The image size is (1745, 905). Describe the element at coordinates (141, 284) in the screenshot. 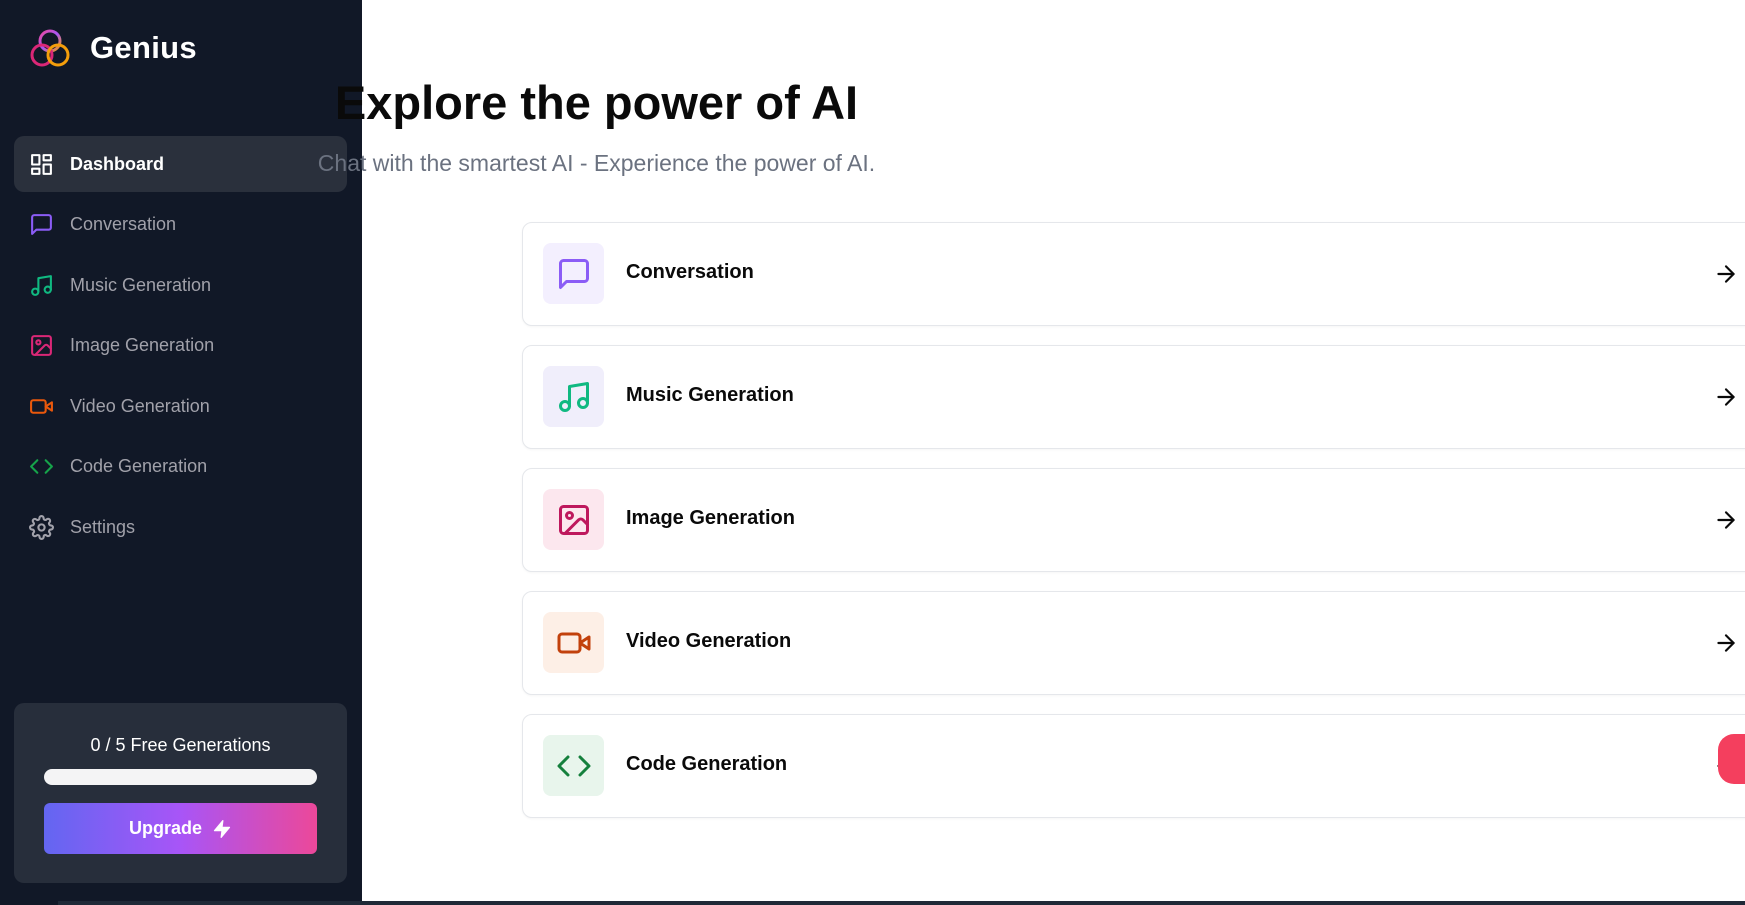

I see `sidebar-item-label: Music Generation` at that location.